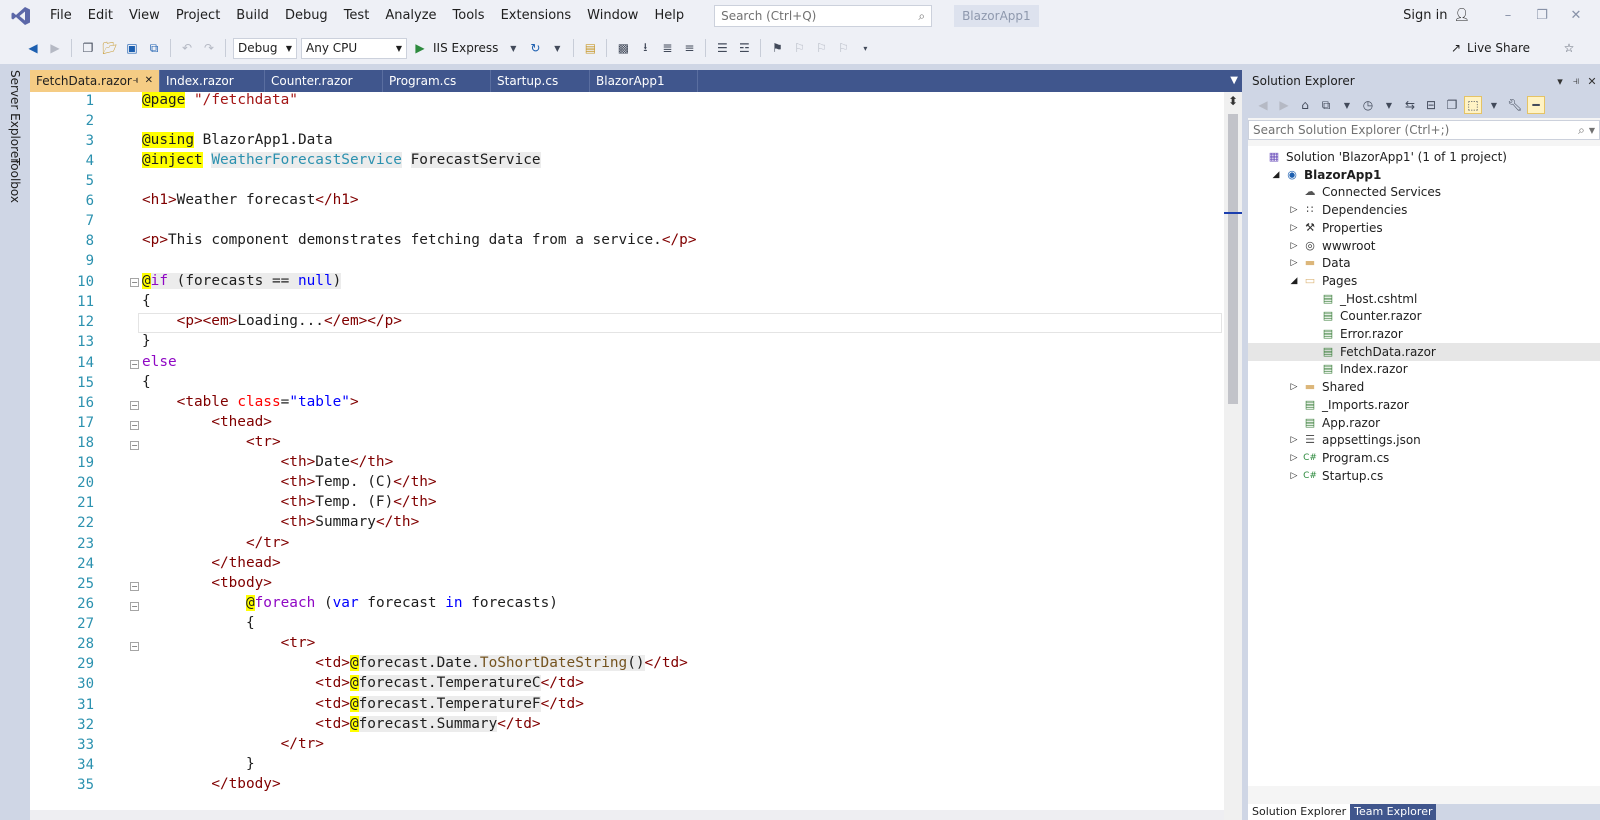 This screenshot has height=820, width=1600. Describe the element at coordinates (1424, 130) in the screenshot. I see `solution-search-input: Search Solution Explorer (Ctrl+;) ⌕ ▼` at that location.